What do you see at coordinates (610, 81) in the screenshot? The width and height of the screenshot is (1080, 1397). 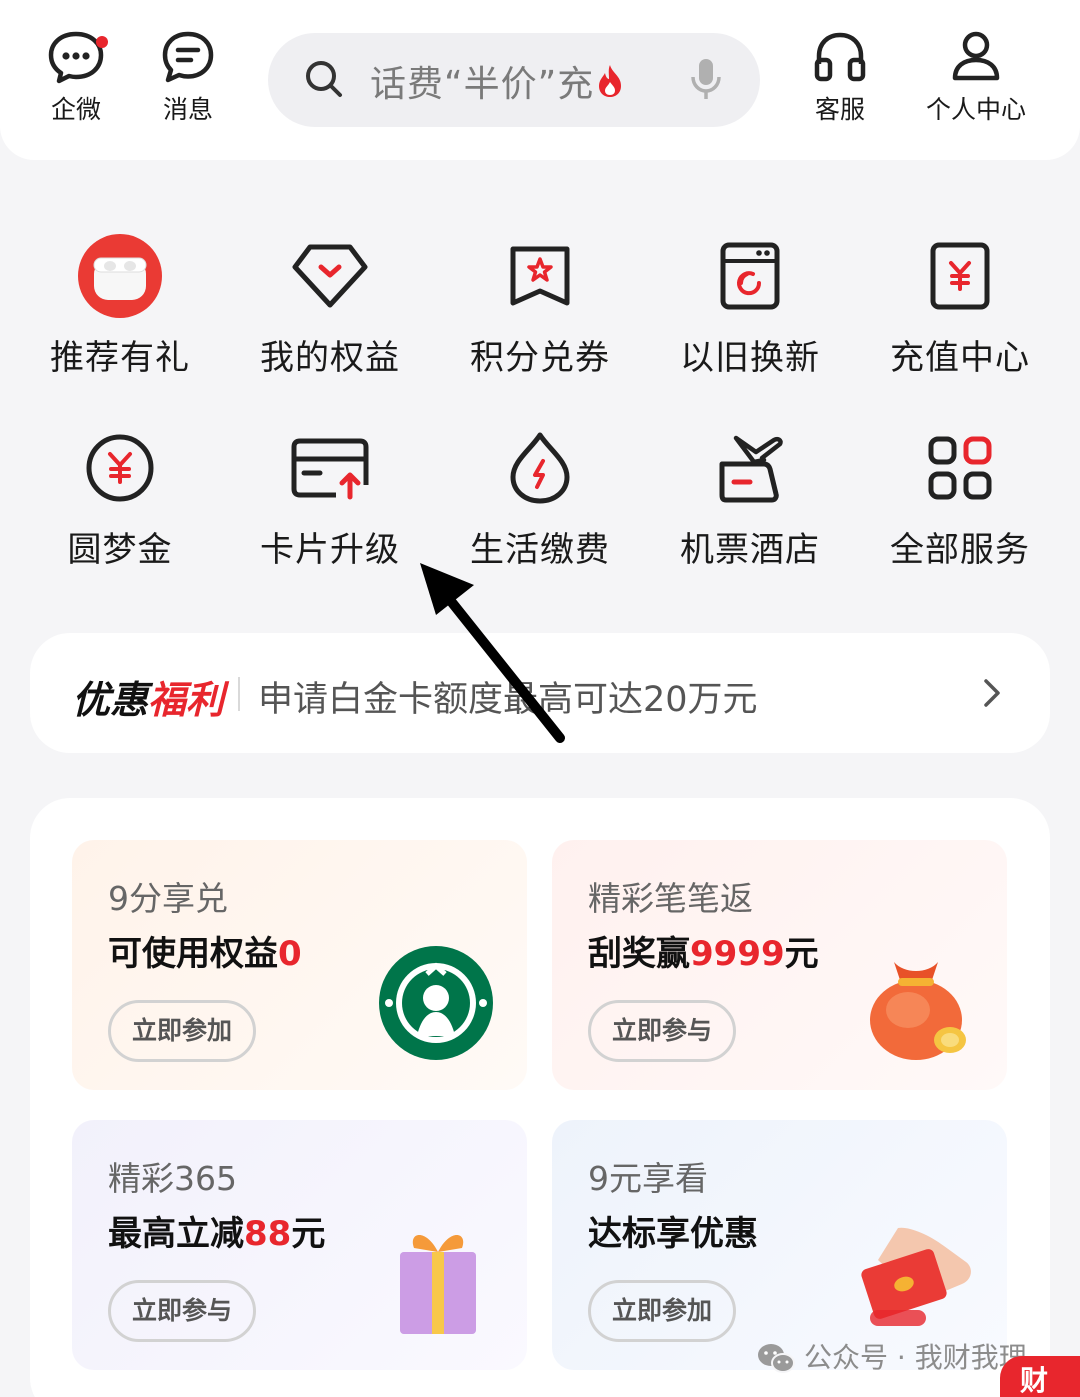 I see `fire-icon` at bounding box center [610, 81].